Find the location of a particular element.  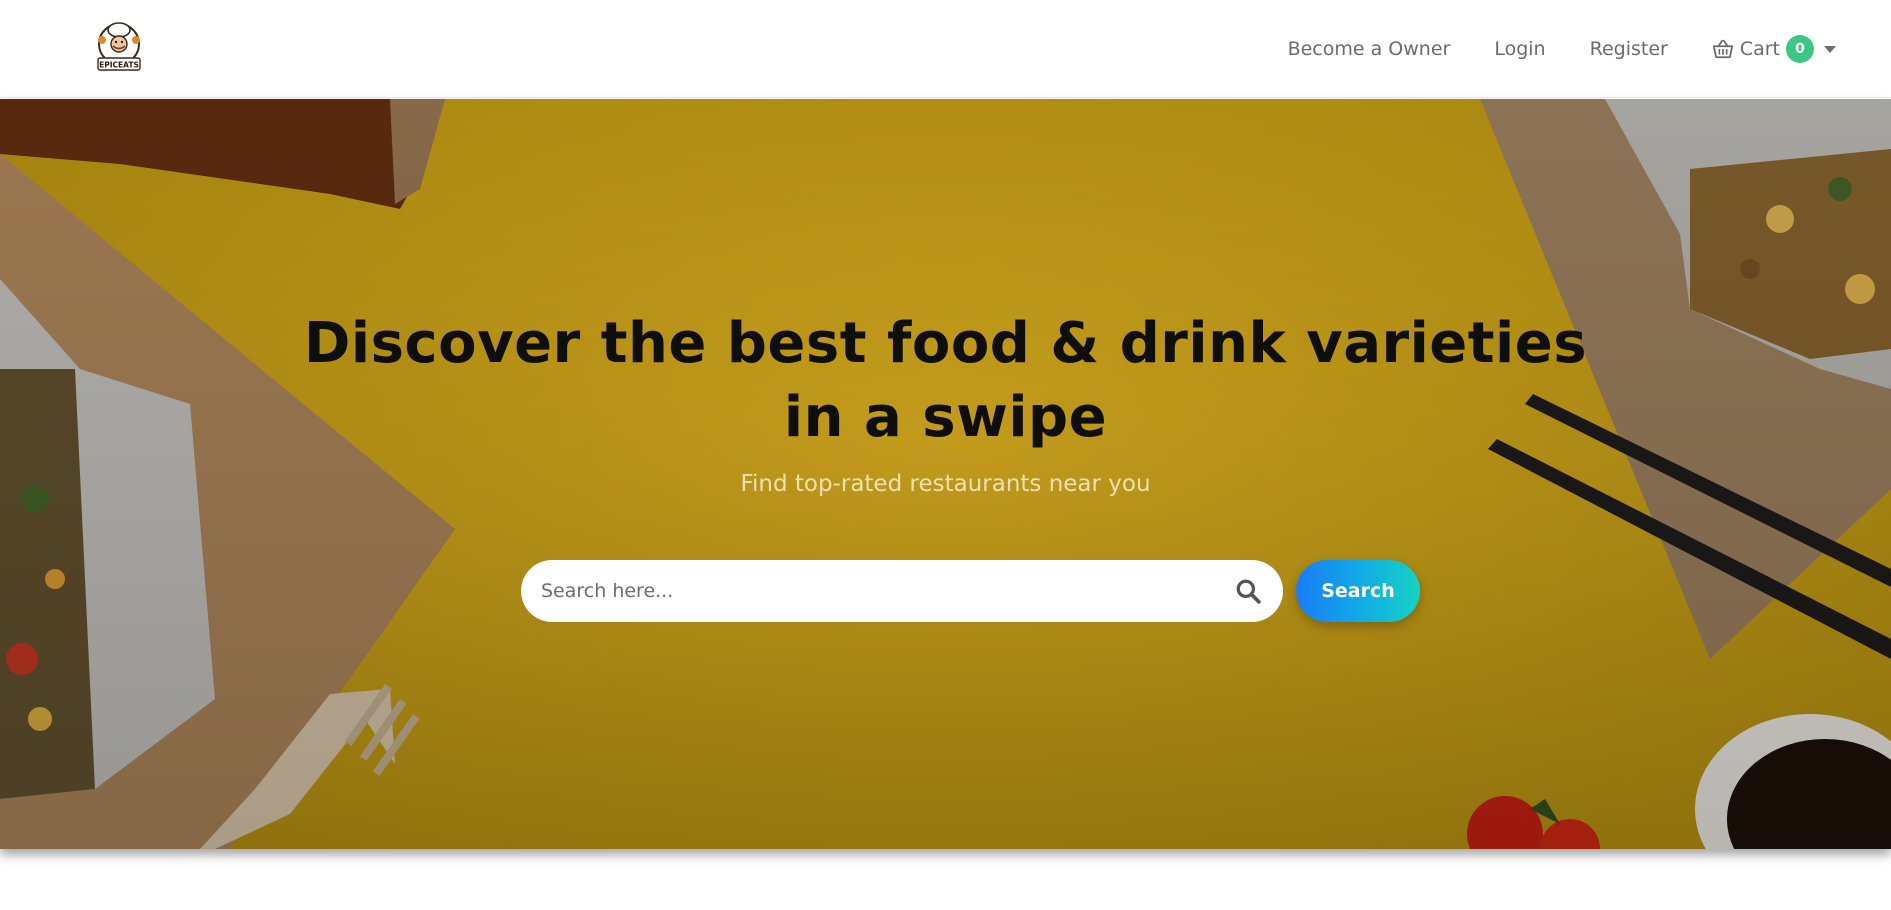

search-button: Search is located at coordinates (1358, 591).